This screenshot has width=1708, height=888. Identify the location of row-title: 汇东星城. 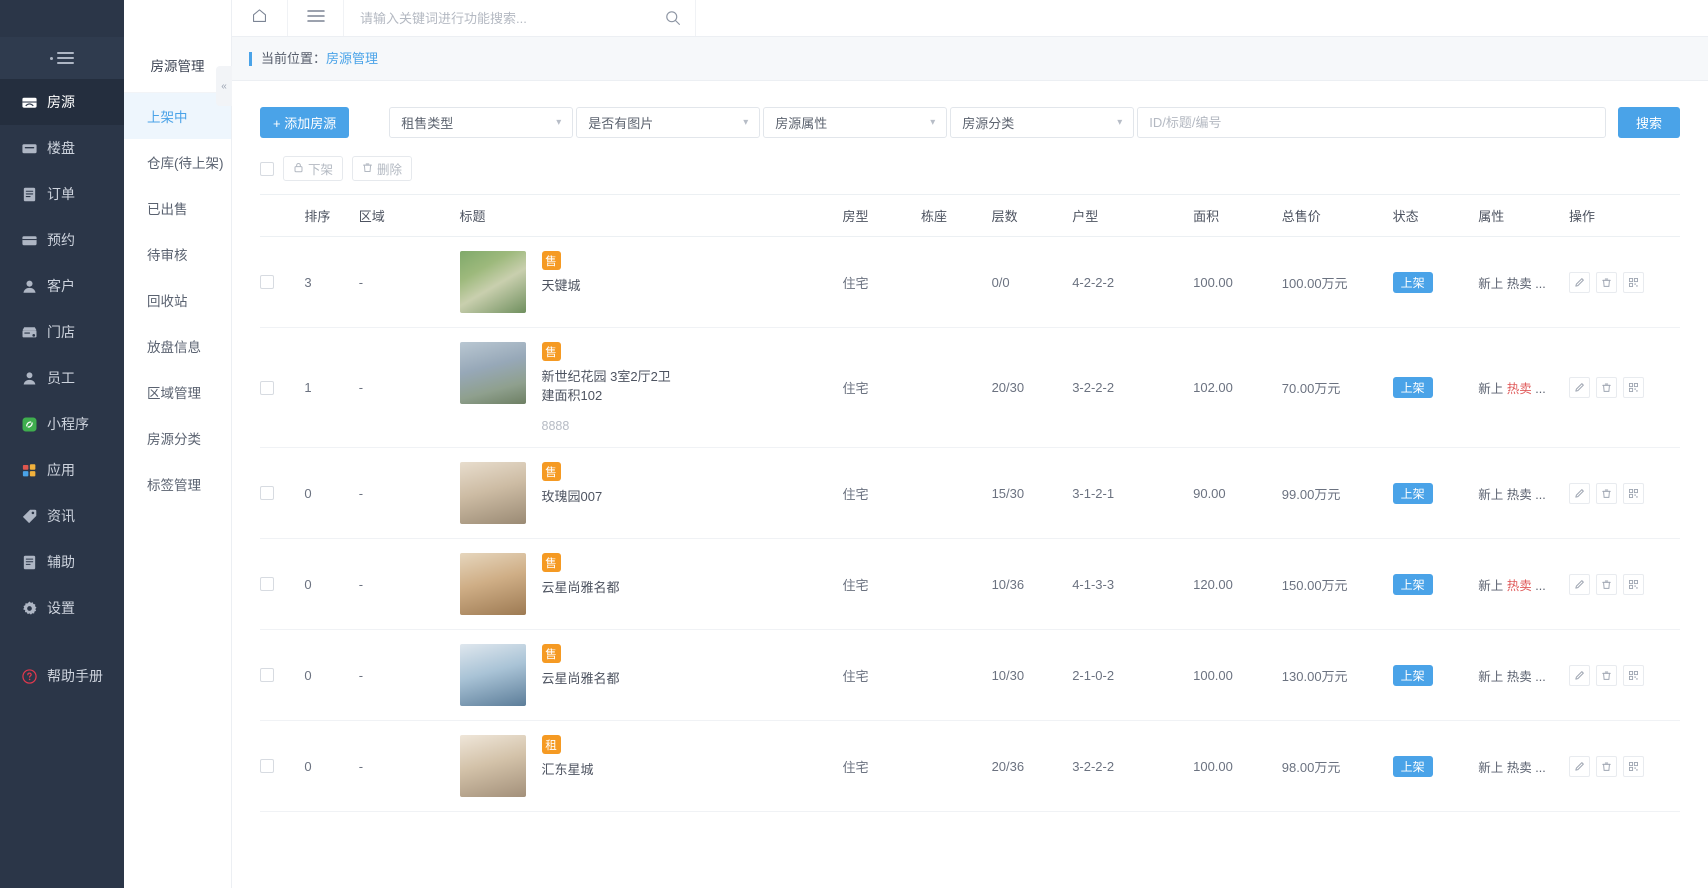
(568, 769).